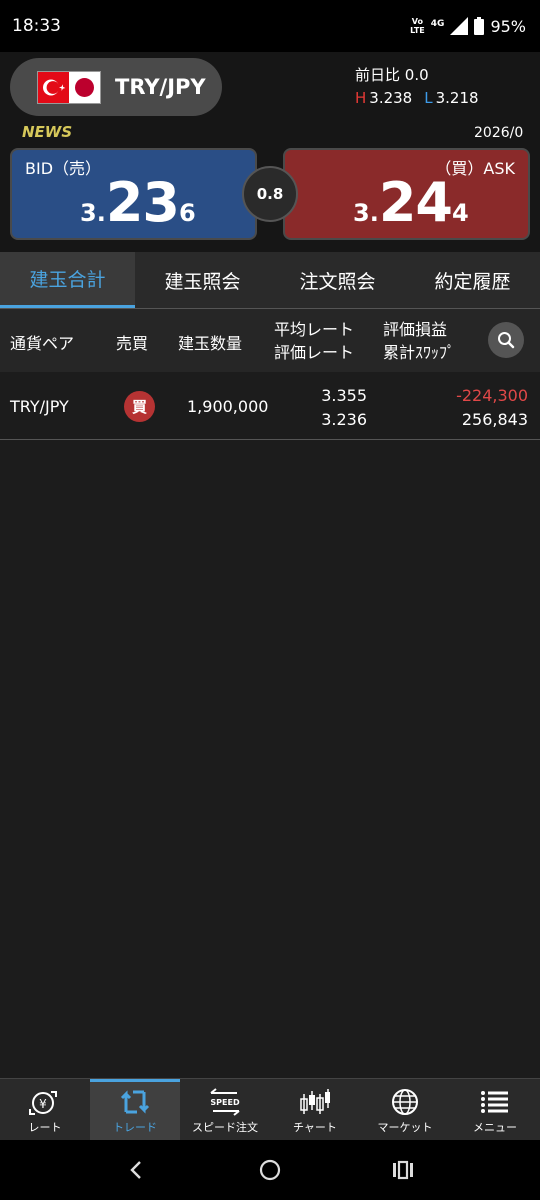  Describe the element at coordinates (508, 26) in the screenshot. I see `battery-level: 95%` at that location.